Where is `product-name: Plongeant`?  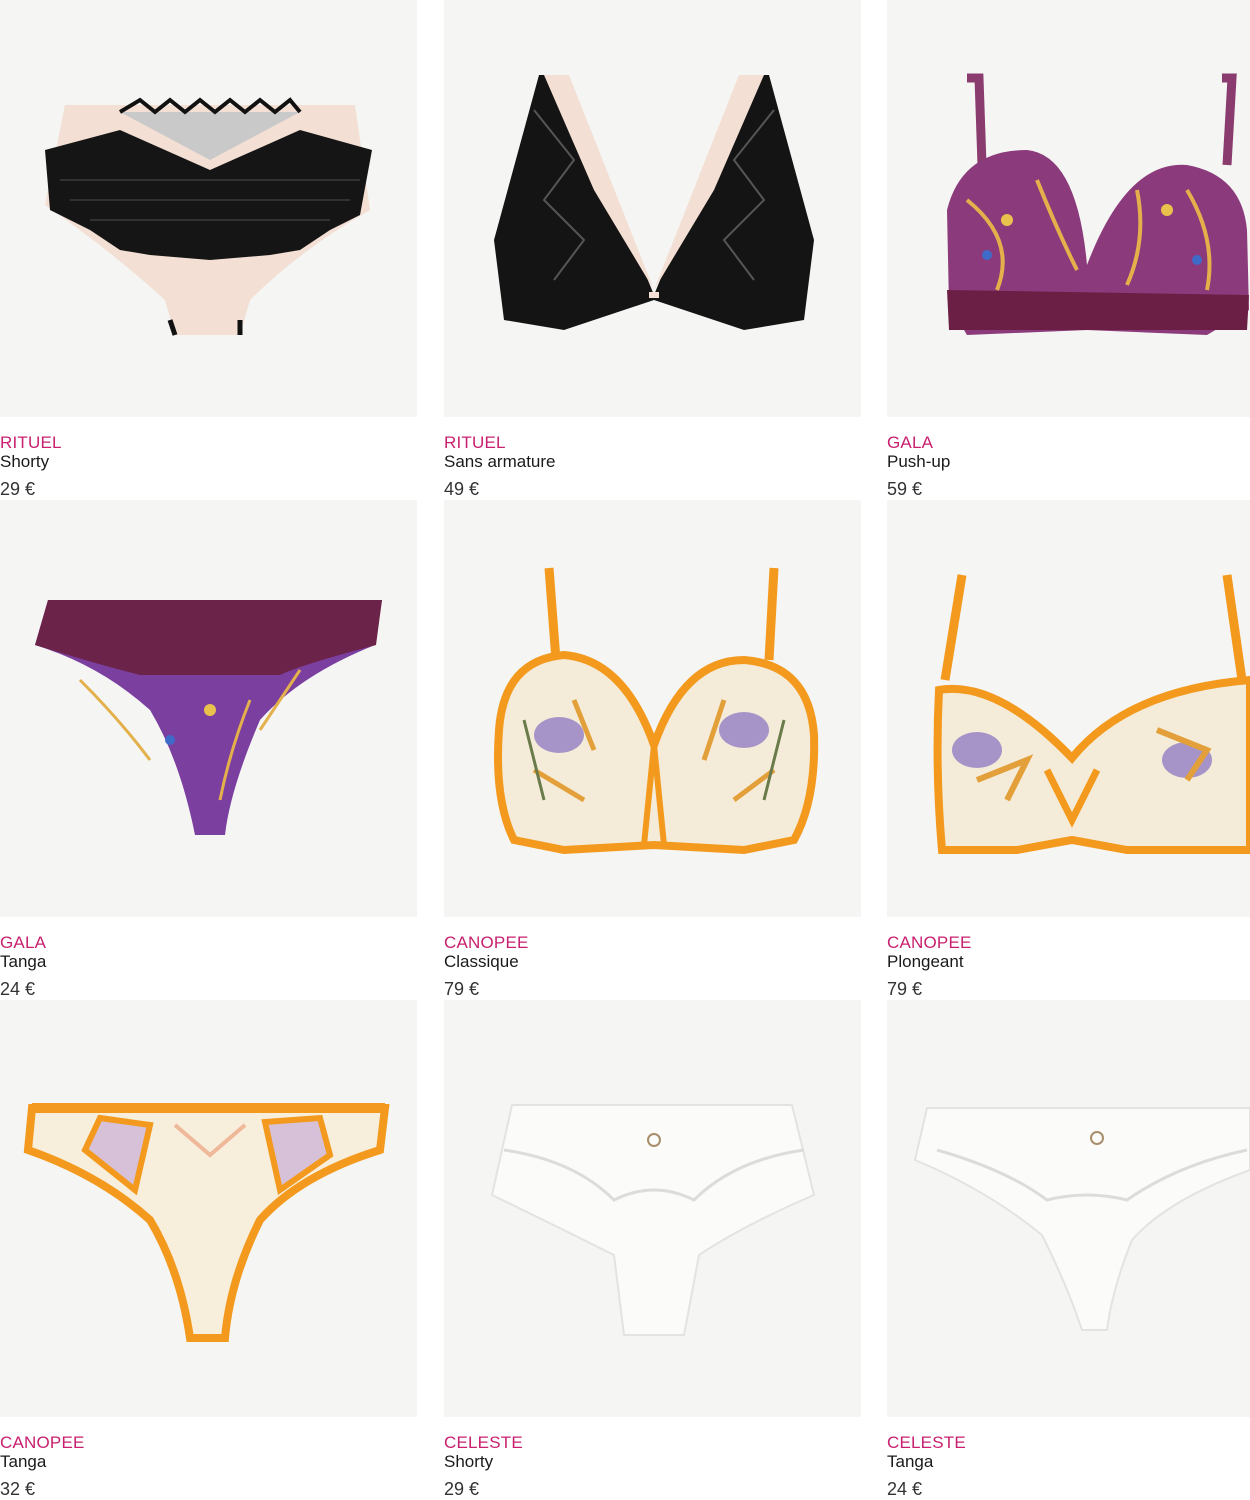
product-name: Plongeant is located at coordinates (929, 961).